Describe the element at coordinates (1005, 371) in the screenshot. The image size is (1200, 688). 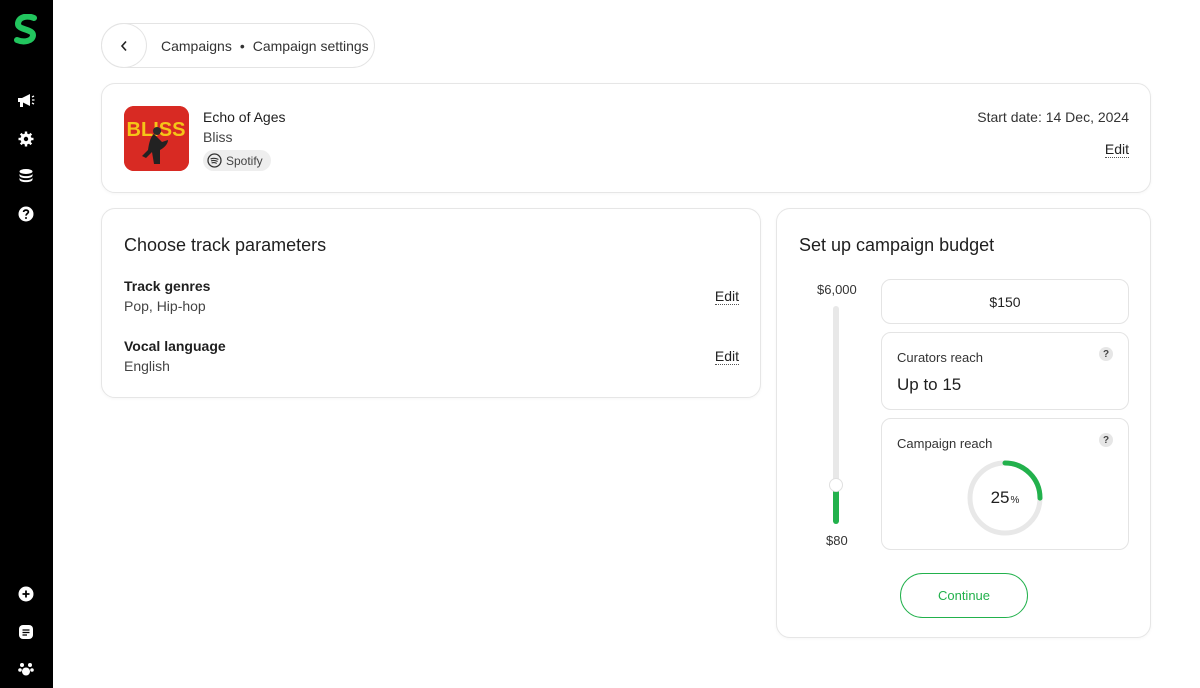
I see `curators-reach-box: Curators reach Up to 15 ?` at that location.